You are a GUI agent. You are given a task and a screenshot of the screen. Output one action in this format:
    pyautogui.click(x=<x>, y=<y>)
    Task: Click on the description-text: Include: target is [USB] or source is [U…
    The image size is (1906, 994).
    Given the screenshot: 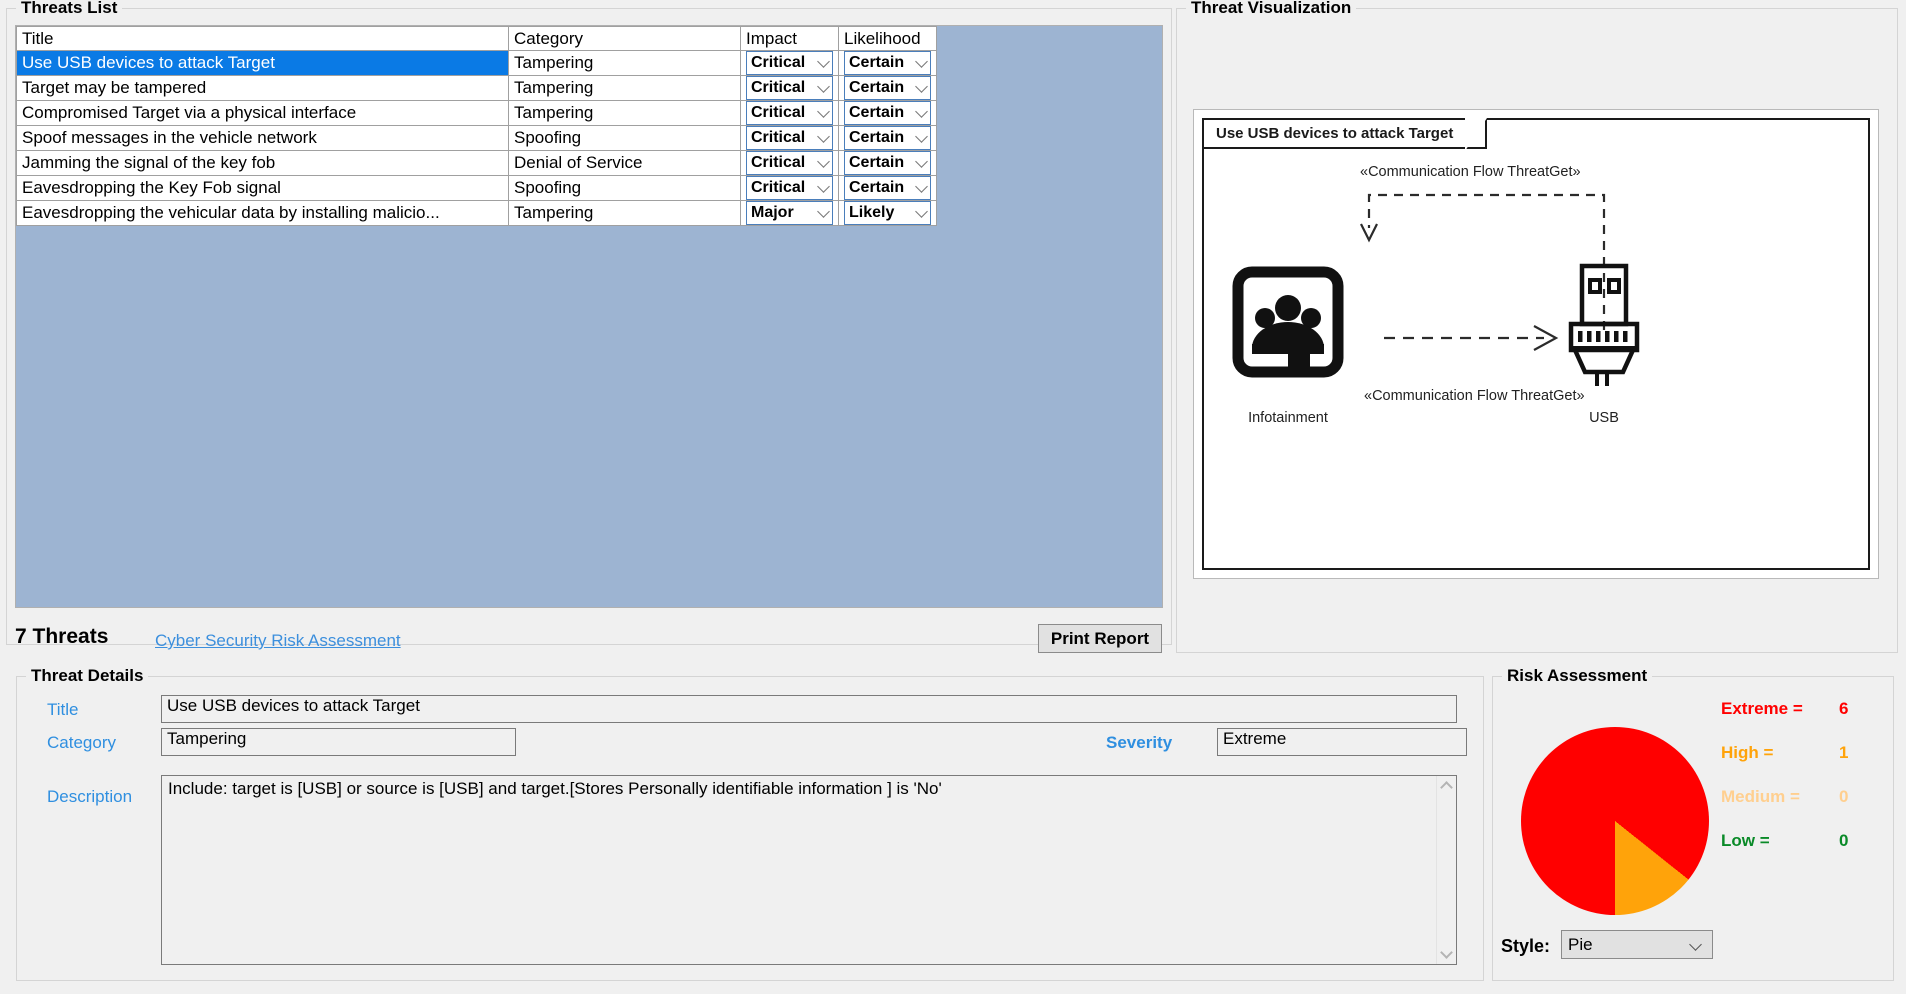 What is the action you would take?
    pyautogui.click(x=555, y=788)
    